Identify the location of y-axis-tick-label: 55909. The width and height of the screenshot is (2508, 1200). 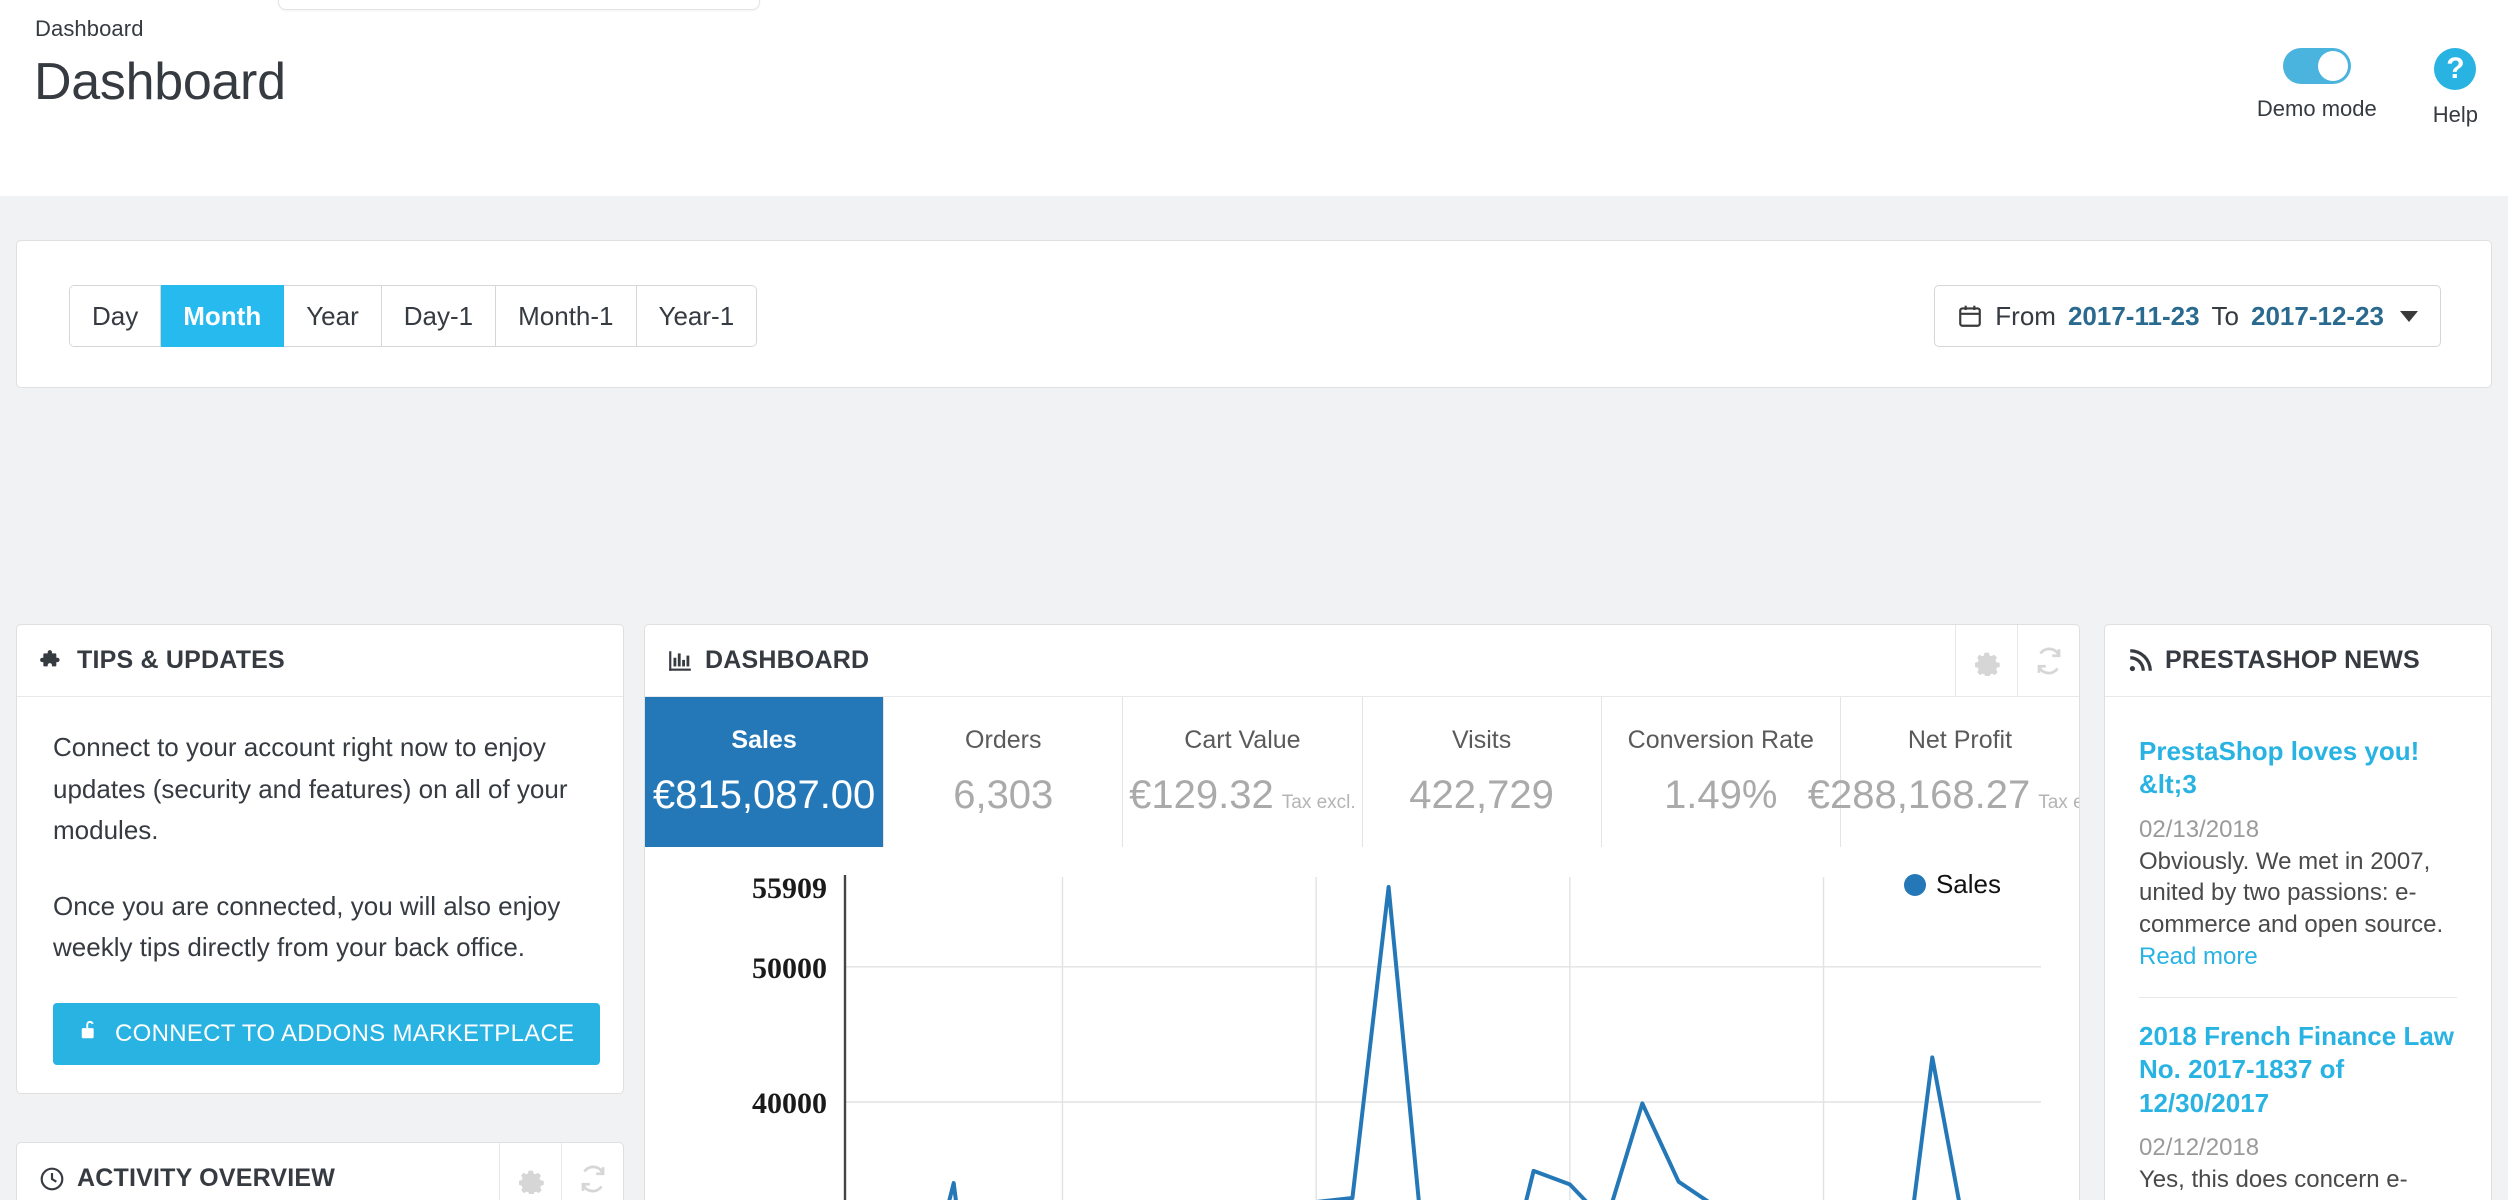
(789, 888).